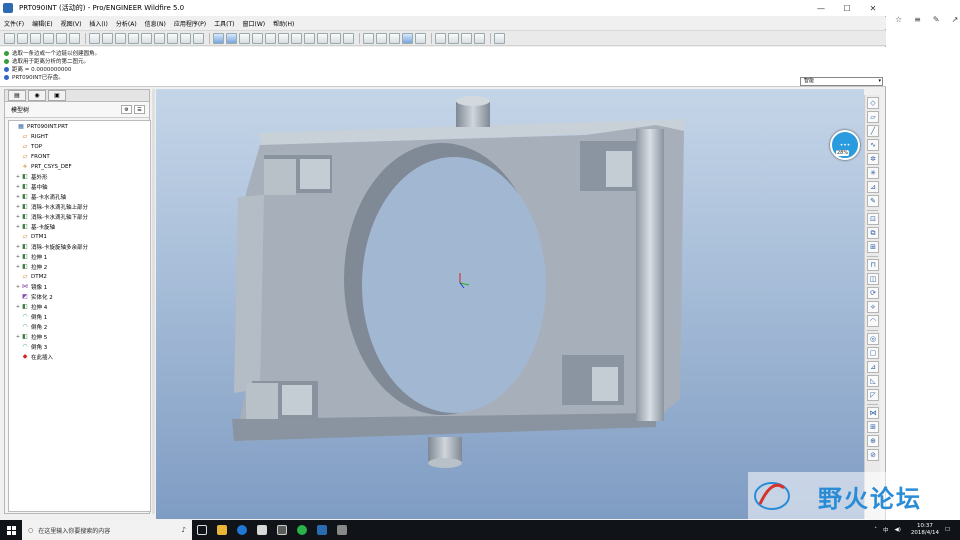 This screenshot has width=960, height=540. I want to click on cut-icon, so click(120, 38).